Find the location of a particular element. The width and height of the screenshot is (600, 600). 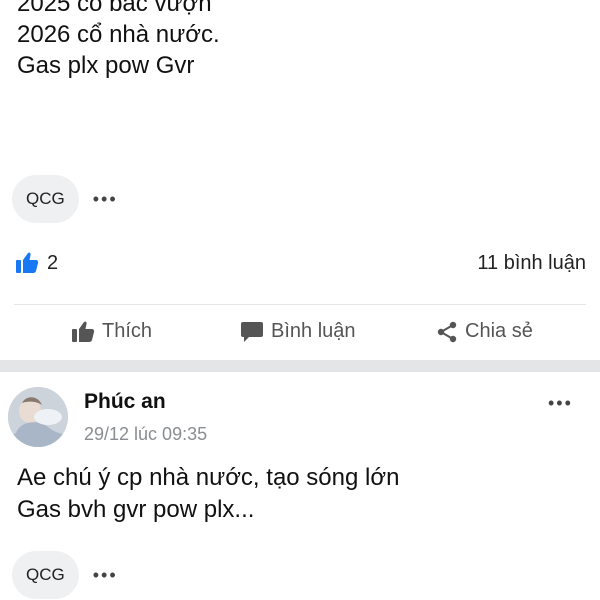

like-button: Thích is located at coordinates (111, 331).